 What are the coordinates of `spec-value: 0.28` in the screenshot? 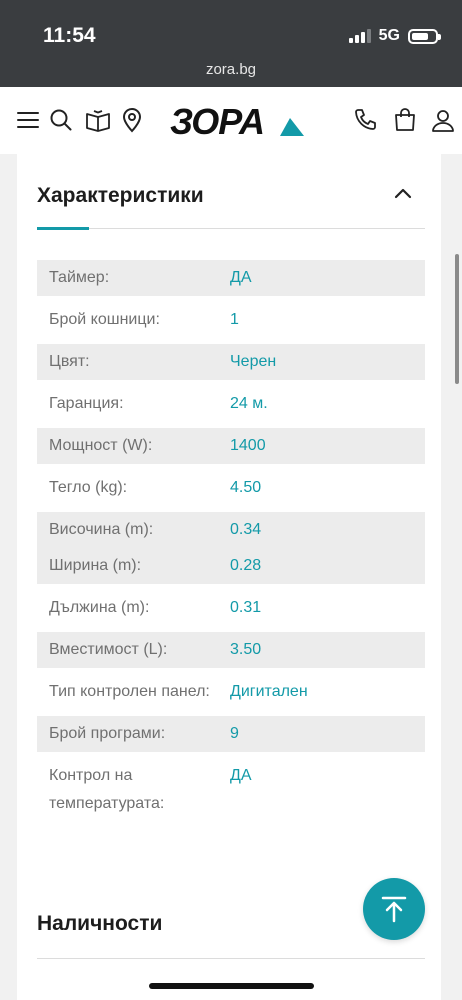 It's located at (246, 565).